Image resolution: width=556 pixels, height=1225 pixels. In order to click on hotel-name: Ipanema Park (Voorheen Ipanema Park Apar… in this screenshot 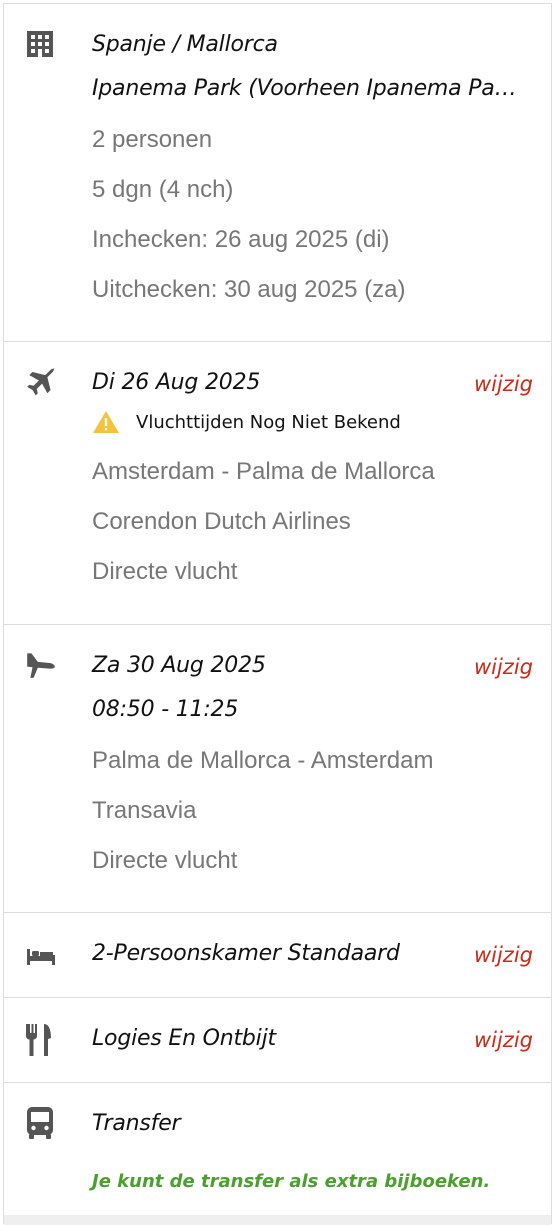, I will do `click(307, 88)`.